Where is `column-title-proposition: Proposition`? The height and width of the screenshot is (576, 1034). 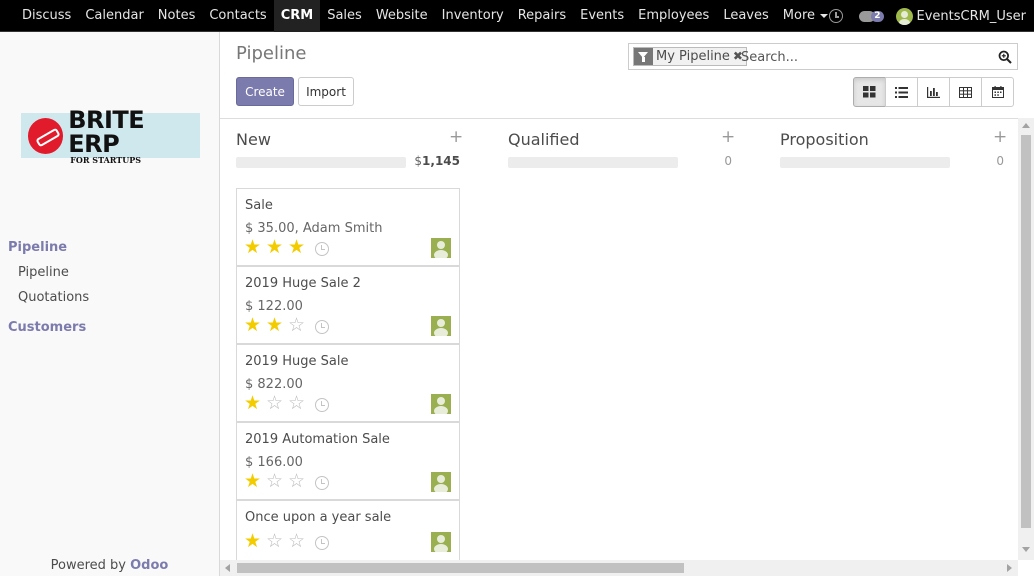 column-title-proposition: Proposition is located at coordinates (824, 139).